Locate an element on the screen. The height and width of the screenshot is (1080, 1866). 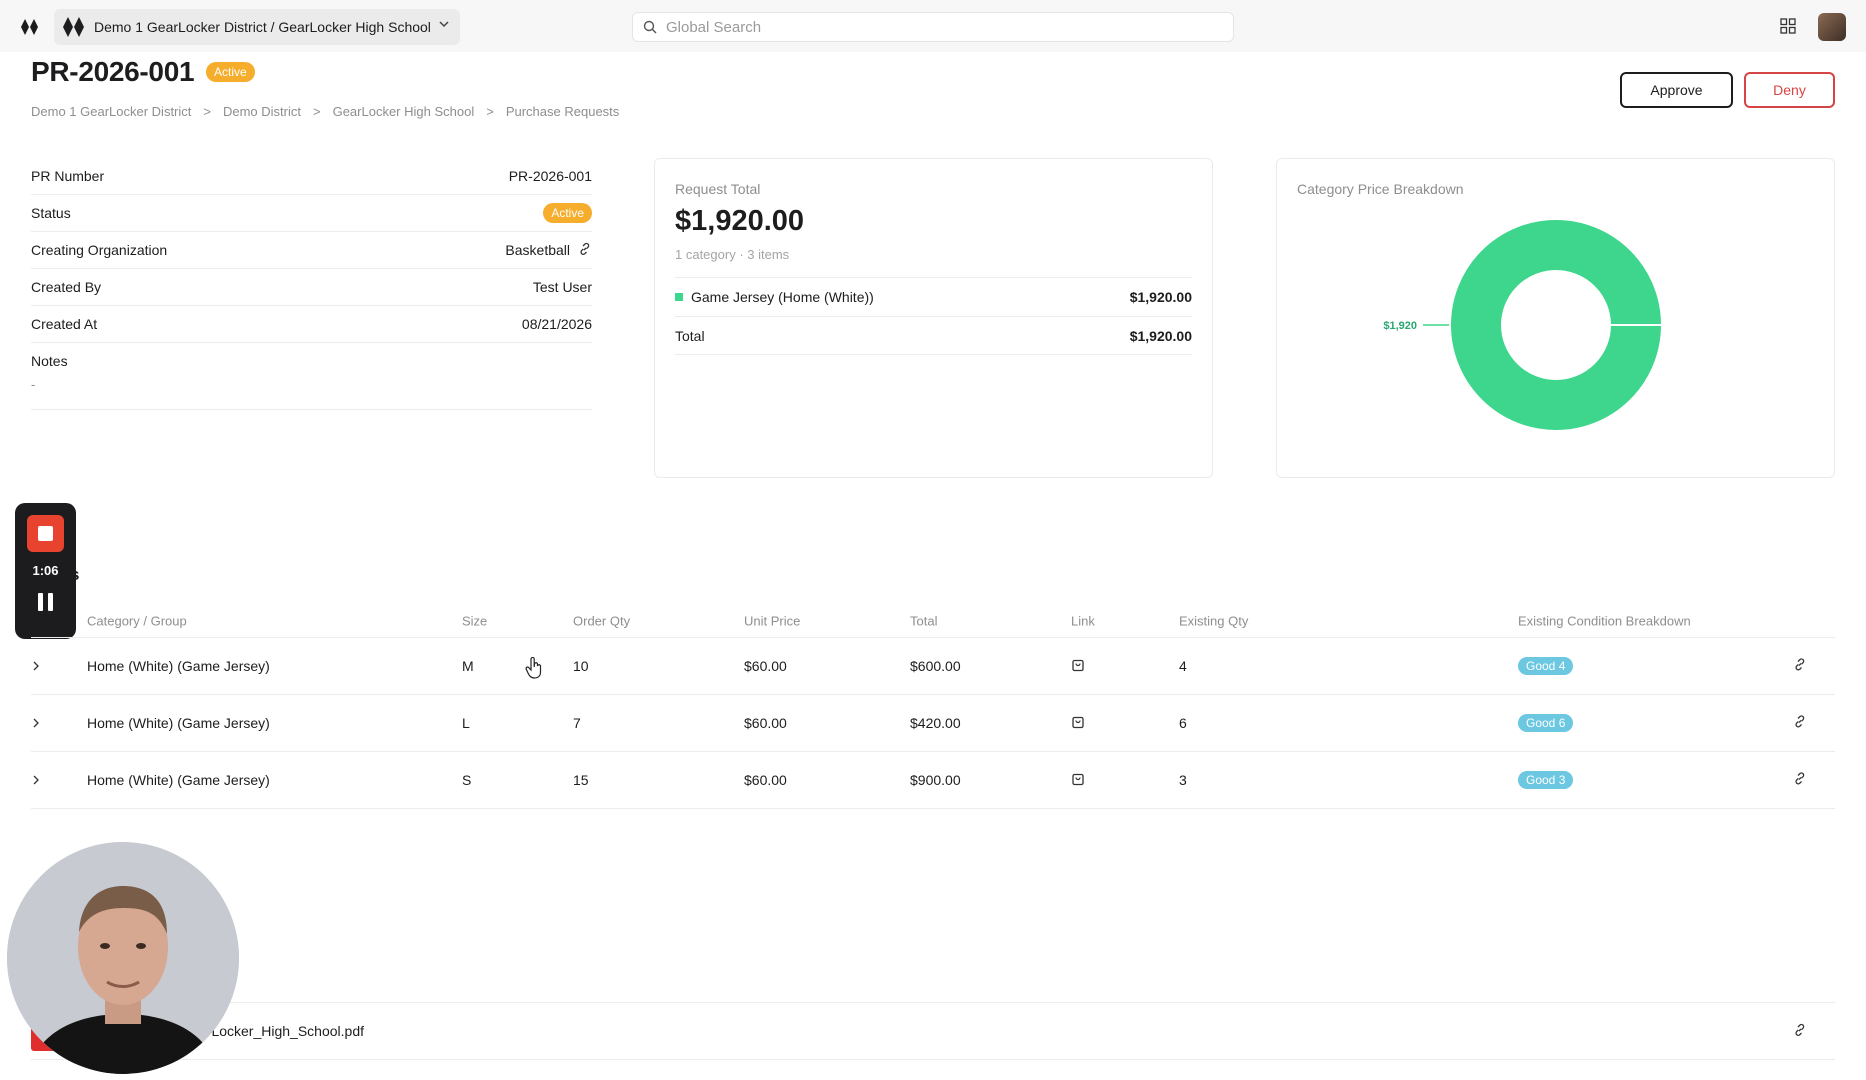
column-header-size: Size is located at coordinates (475, 620).